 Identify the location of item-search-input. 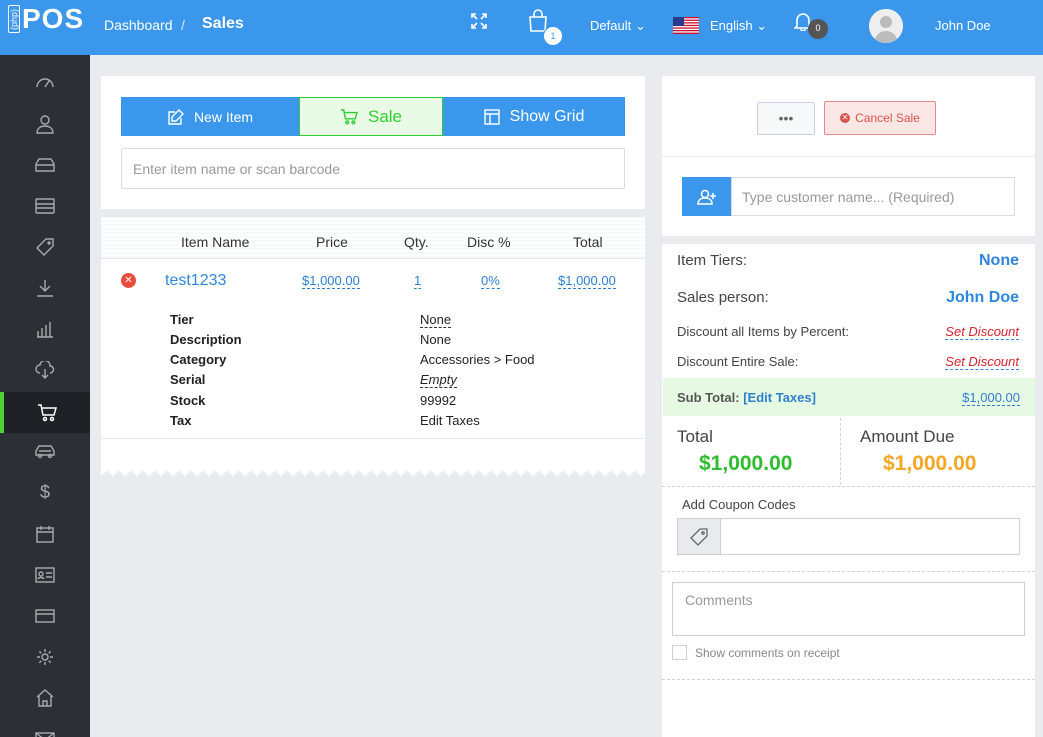
(373, 168).